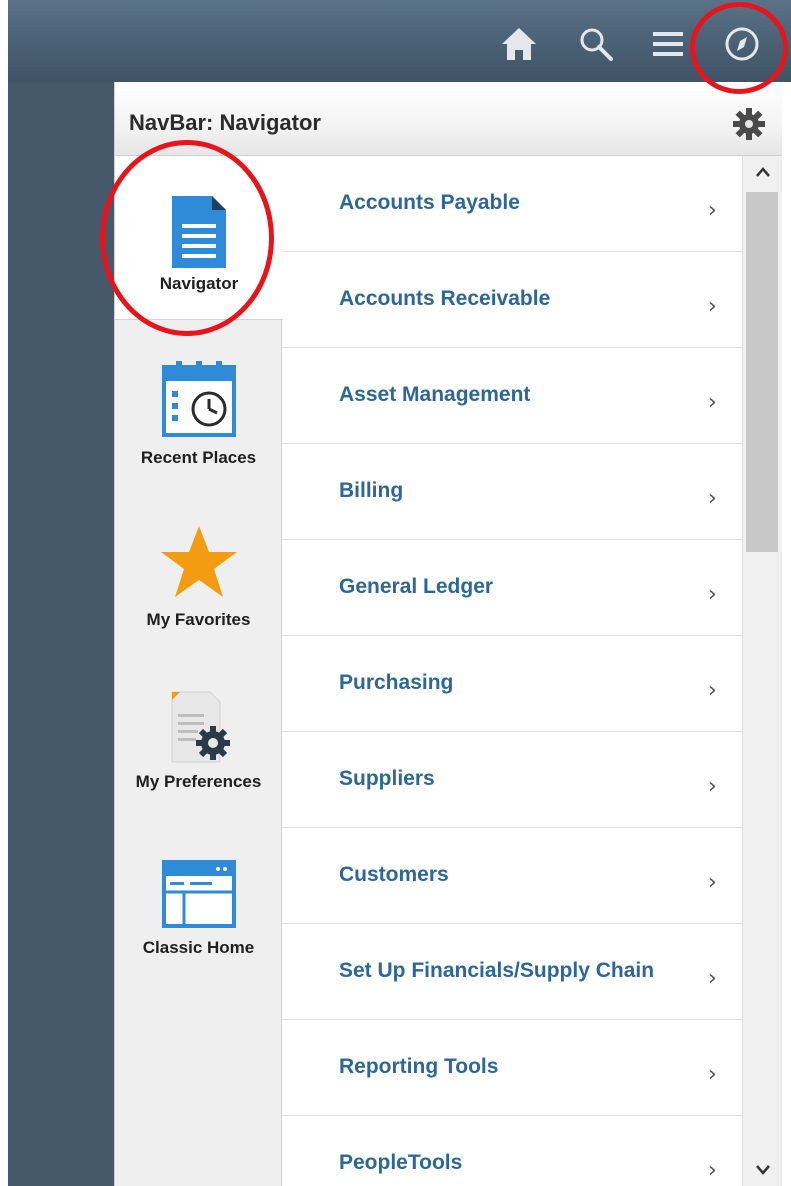  What do you see at coordinates (512, 684) in the screenshot?
I see `menu-item-purchasing: Purchasing ›` at bounding box center [512, 684].